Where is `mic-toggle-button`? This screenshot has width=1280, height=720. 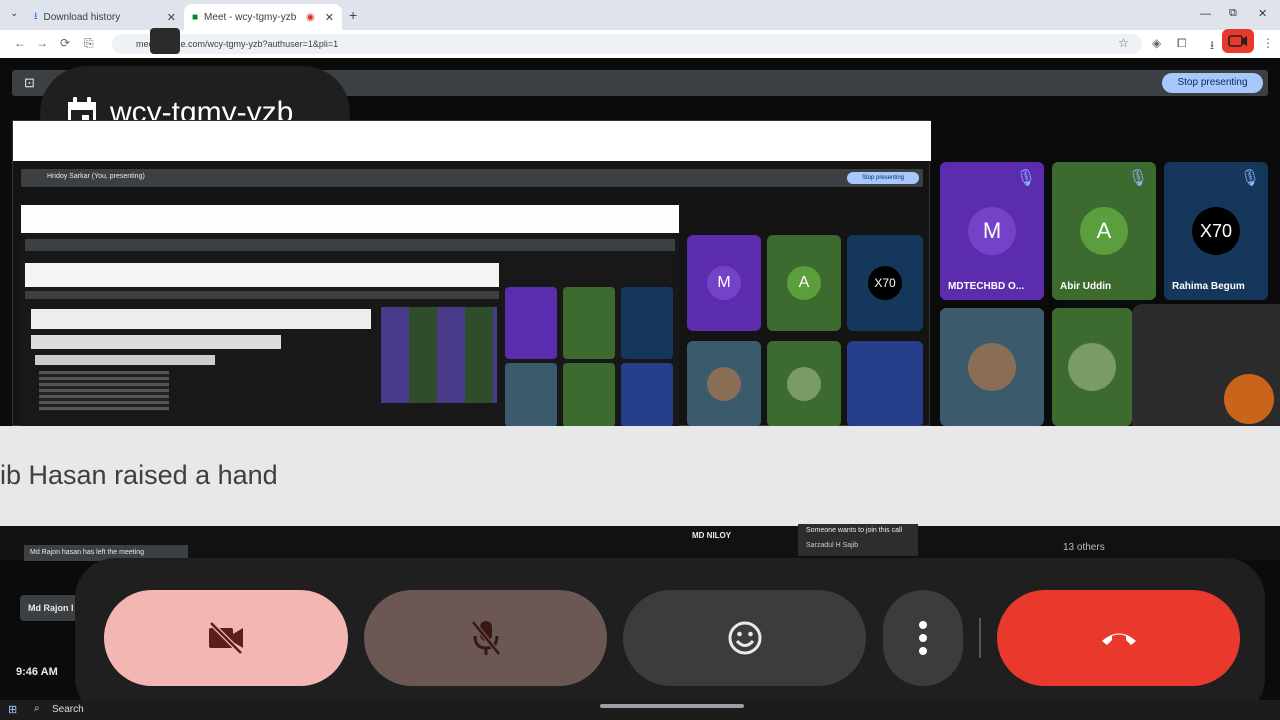 mic-toggle-button is located at coordinates (485, 638).